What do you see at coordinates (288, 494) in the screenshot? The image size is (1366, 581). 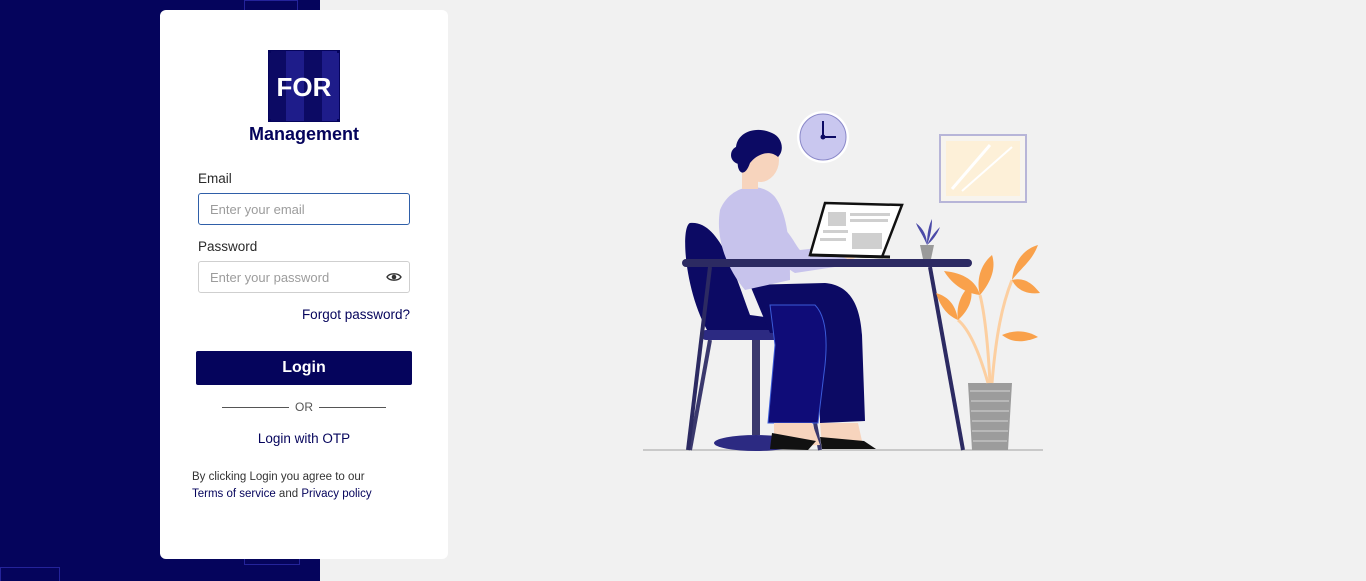 I see `terms-and: and` at bounding box center [288, 494].